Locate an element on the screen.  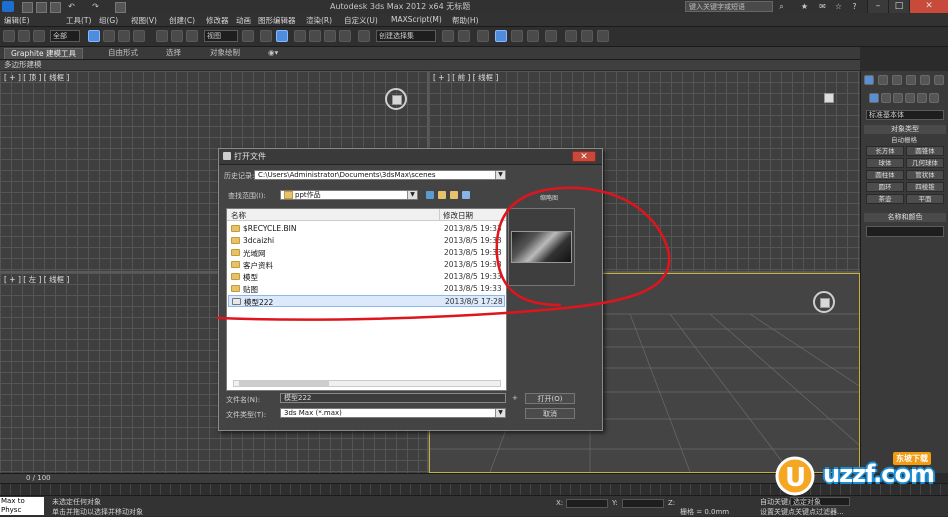
list-item: 光域网 2013/8/5 19:33 is located at coordinates (366, 253).